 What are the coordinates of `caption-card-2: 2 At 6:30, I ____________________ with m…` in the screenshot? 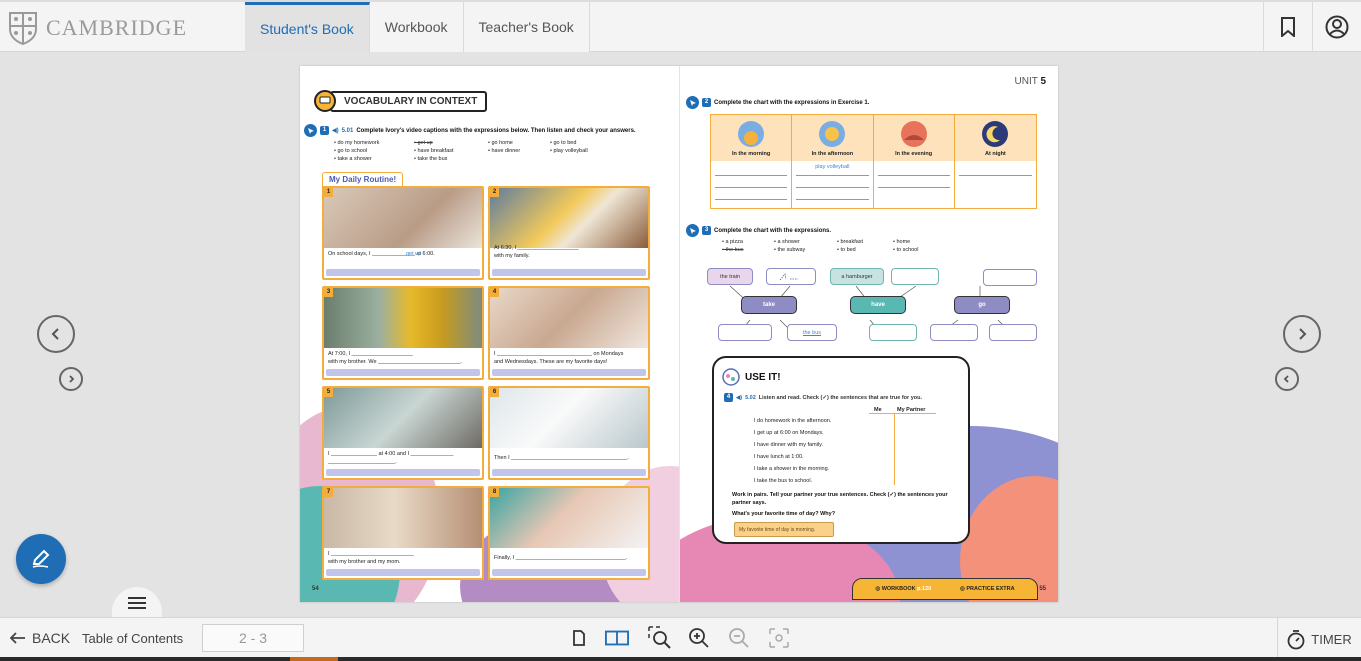 It's located at (569, 233).